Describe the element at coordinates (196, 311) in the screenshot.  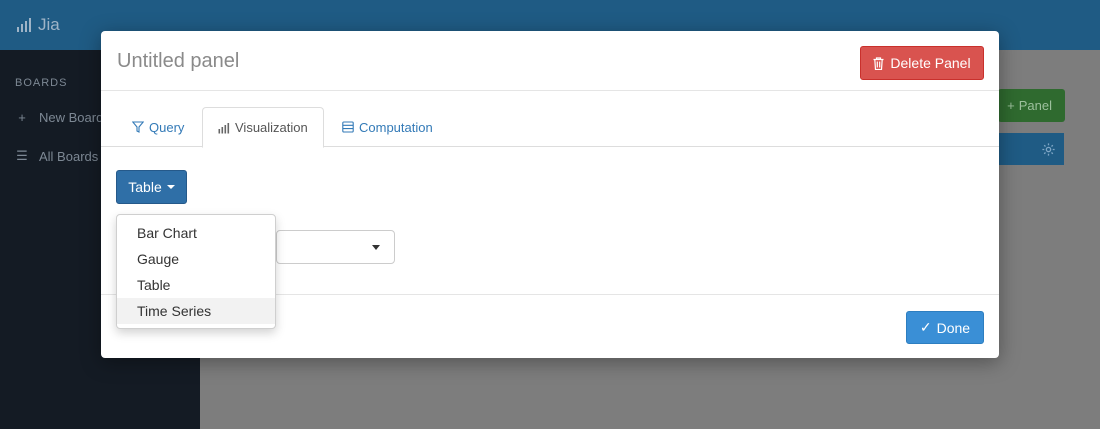
I see `menu-item-time-series: Time Series` at that location.